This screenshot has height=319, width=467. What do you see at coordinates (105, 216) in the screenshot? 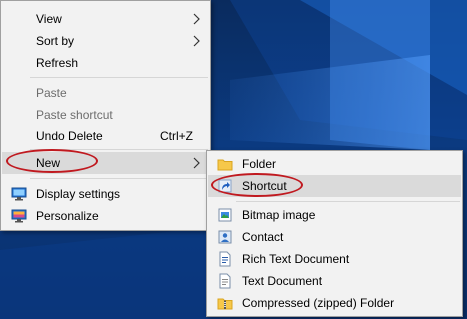
I see `menu-item-personalize: Personalize` at bounding box center [105, 216].